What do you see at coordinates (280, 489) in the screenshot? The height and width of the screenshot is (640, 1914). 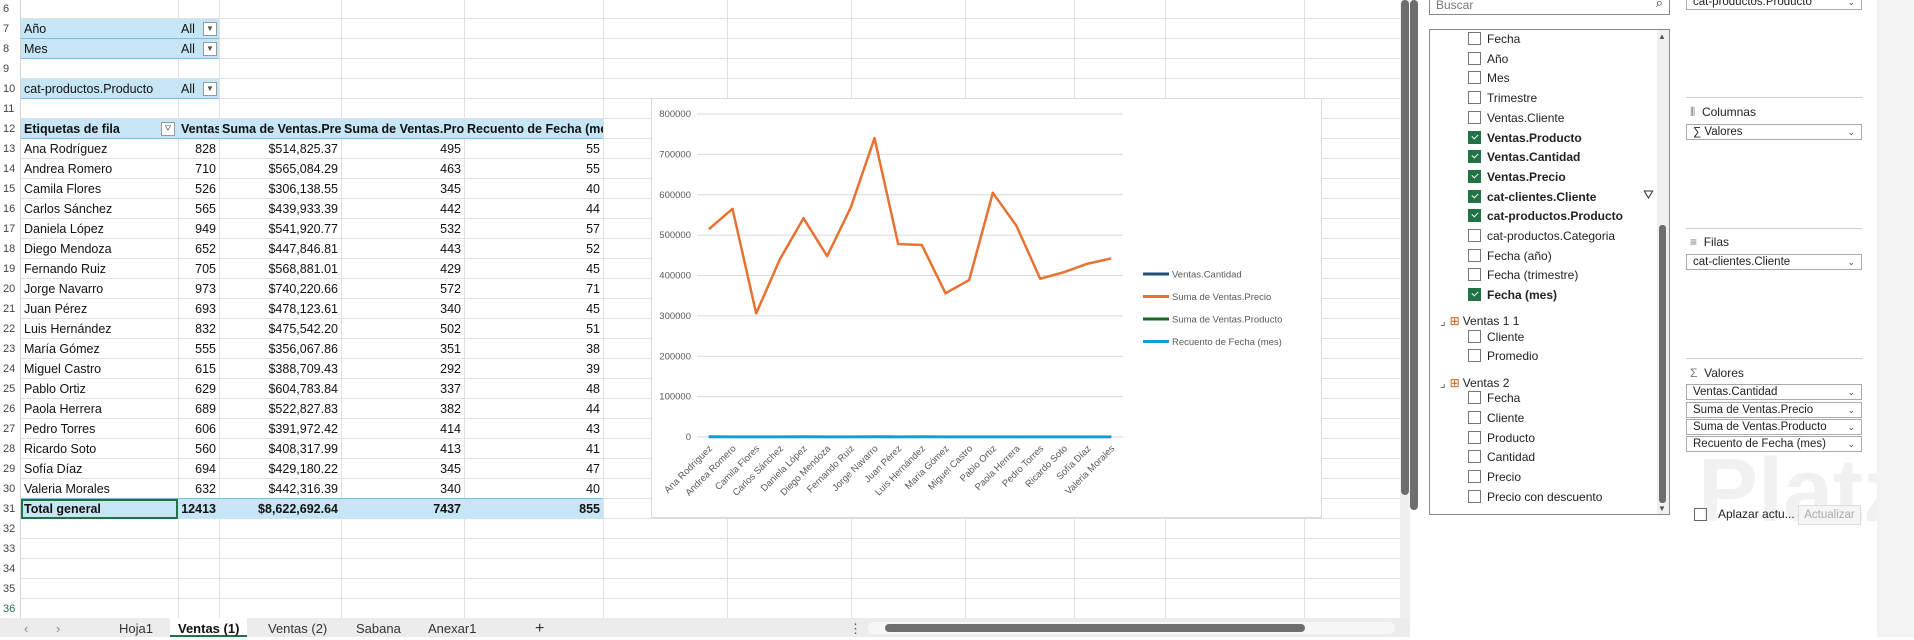 I see `pivot-value-cell: $442,316.39` at bounding box center [280, 489].